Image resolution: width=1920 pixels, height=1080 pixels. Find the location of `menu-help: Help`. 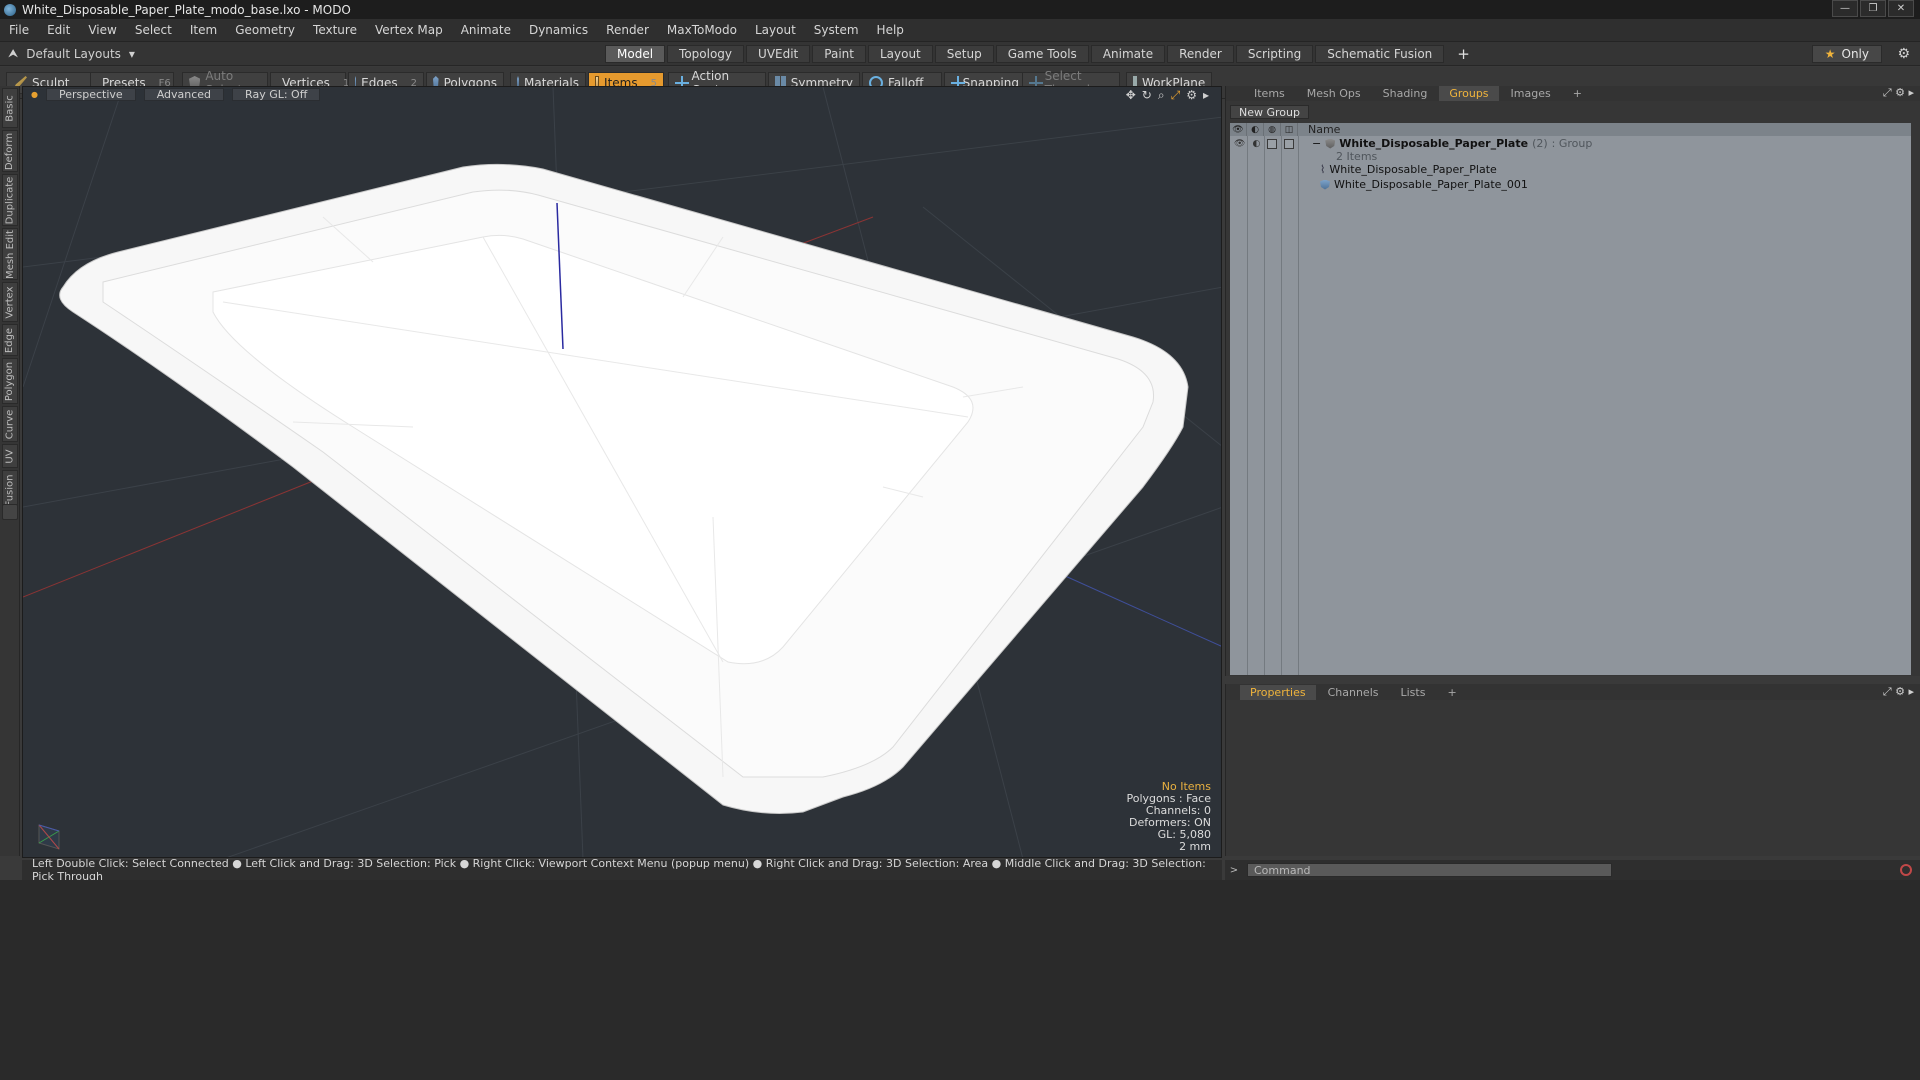

menu-help: Help is located at coordinates (890, 30).